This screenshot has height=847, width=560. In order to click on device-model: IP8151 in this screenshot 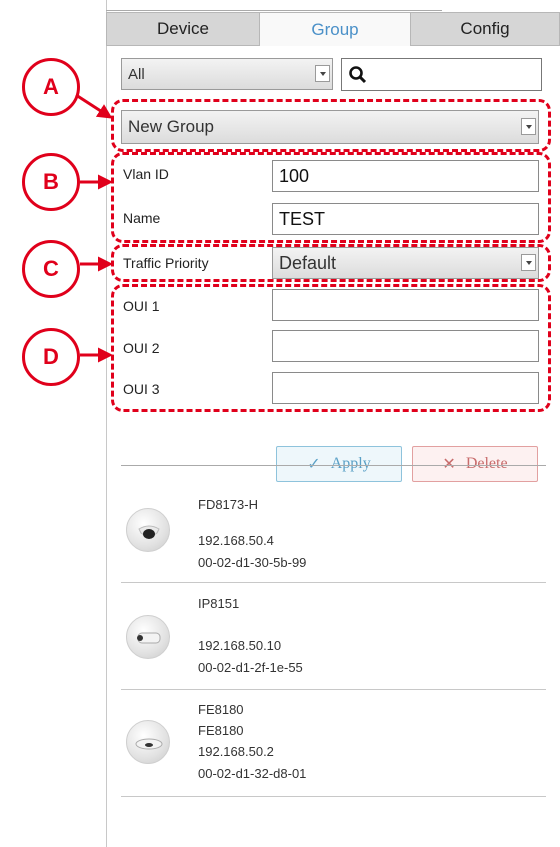, I will do `click(219, 603)`.